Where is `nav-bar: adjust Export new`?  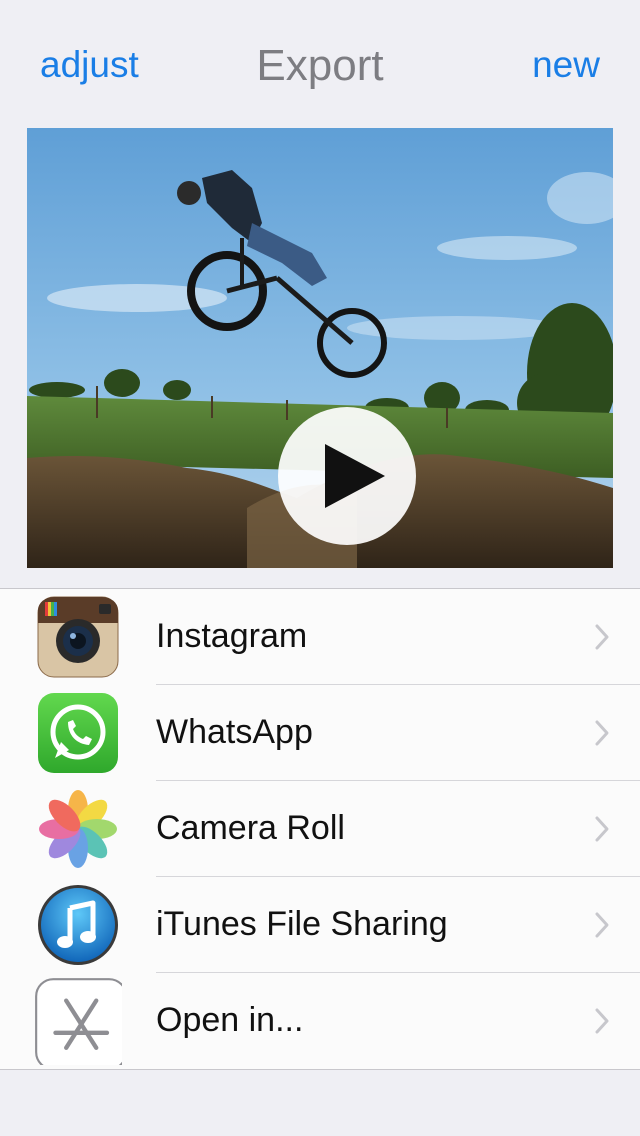
nav-bar: adjust Export new is located at coordinates (320, 64).